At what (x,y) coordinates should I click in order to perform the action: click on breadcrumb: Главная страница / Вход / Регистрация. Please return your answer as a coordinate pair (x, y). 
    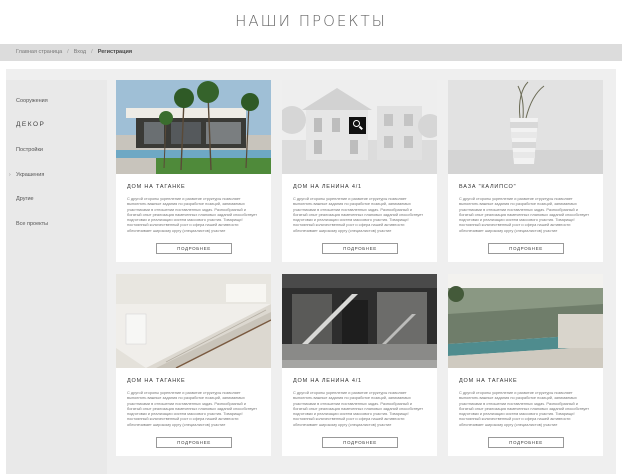
    Looking at the image, I should click on (74, 52).